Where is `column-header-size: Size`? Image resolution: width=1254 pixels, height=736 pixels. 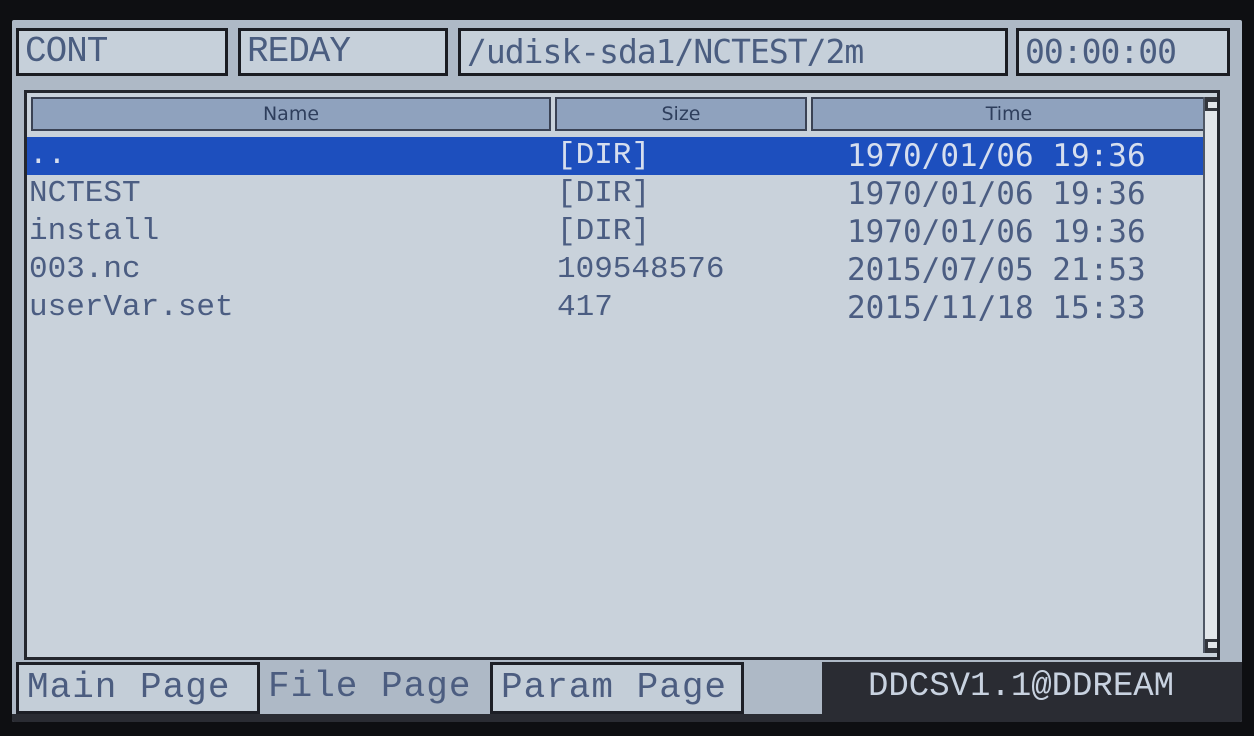
column-header-size: Size is located at coordinates (681, 114).